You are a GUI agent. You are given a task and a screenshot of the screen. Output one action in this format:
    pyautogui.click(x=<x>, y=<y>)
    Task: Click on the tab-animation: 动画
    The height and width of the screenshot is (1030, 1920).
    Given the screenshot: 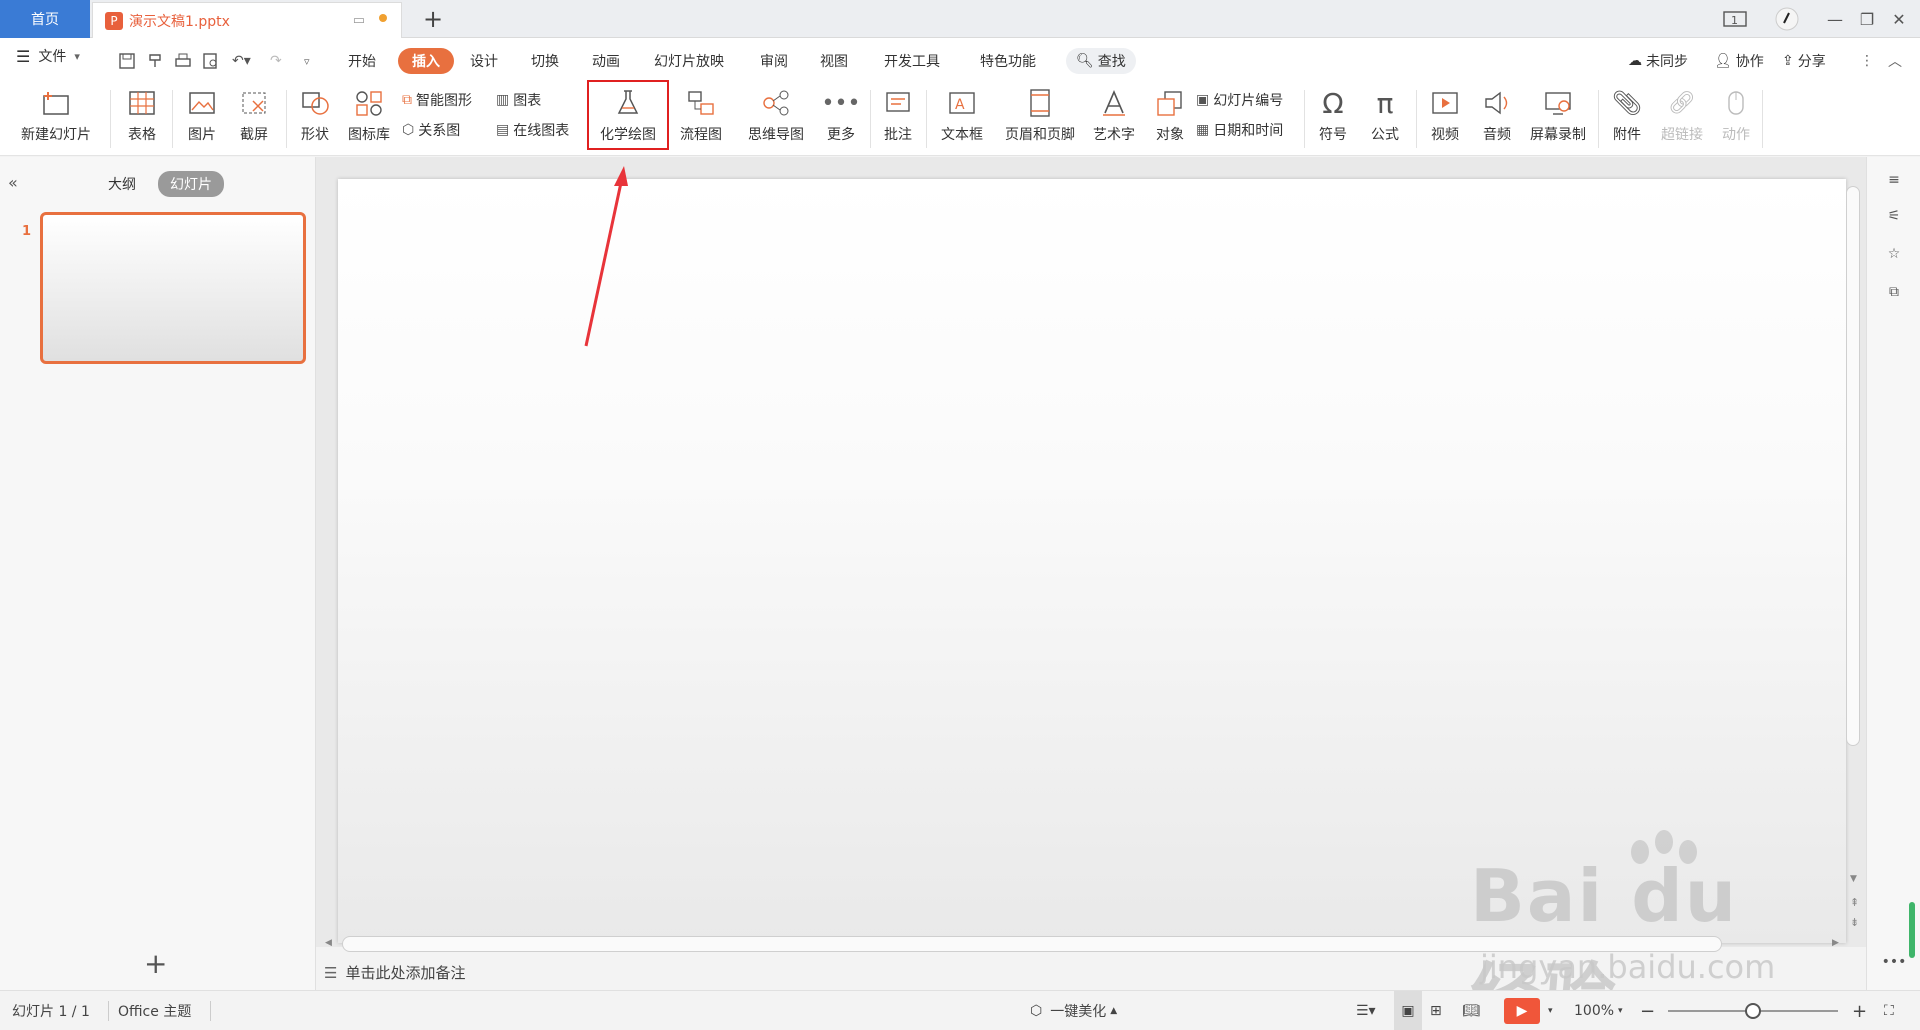 What is the action you would take?
    pyautogui.click(x=606, y=61)
    